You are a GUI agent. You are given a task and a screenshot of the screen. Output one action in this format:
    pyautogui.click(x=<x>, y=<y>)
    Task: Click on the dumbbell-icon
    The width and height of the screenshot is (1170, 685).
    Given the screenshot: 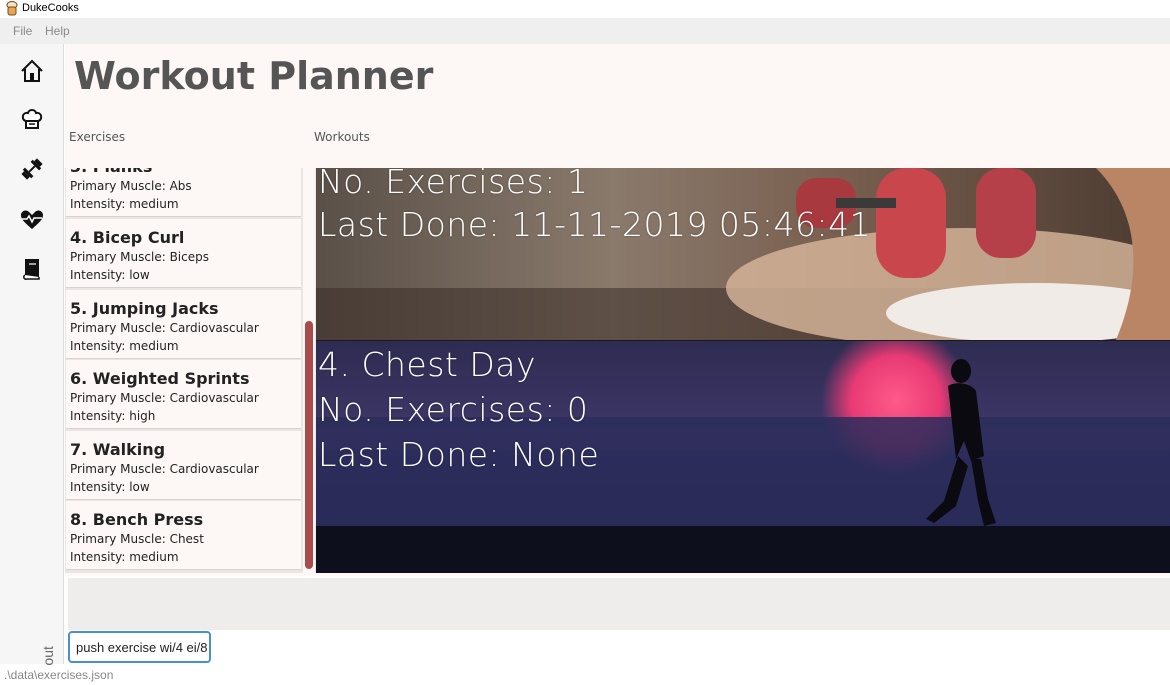 What is the action you would take?
    pyautogui.click(x=32, y=169)
    